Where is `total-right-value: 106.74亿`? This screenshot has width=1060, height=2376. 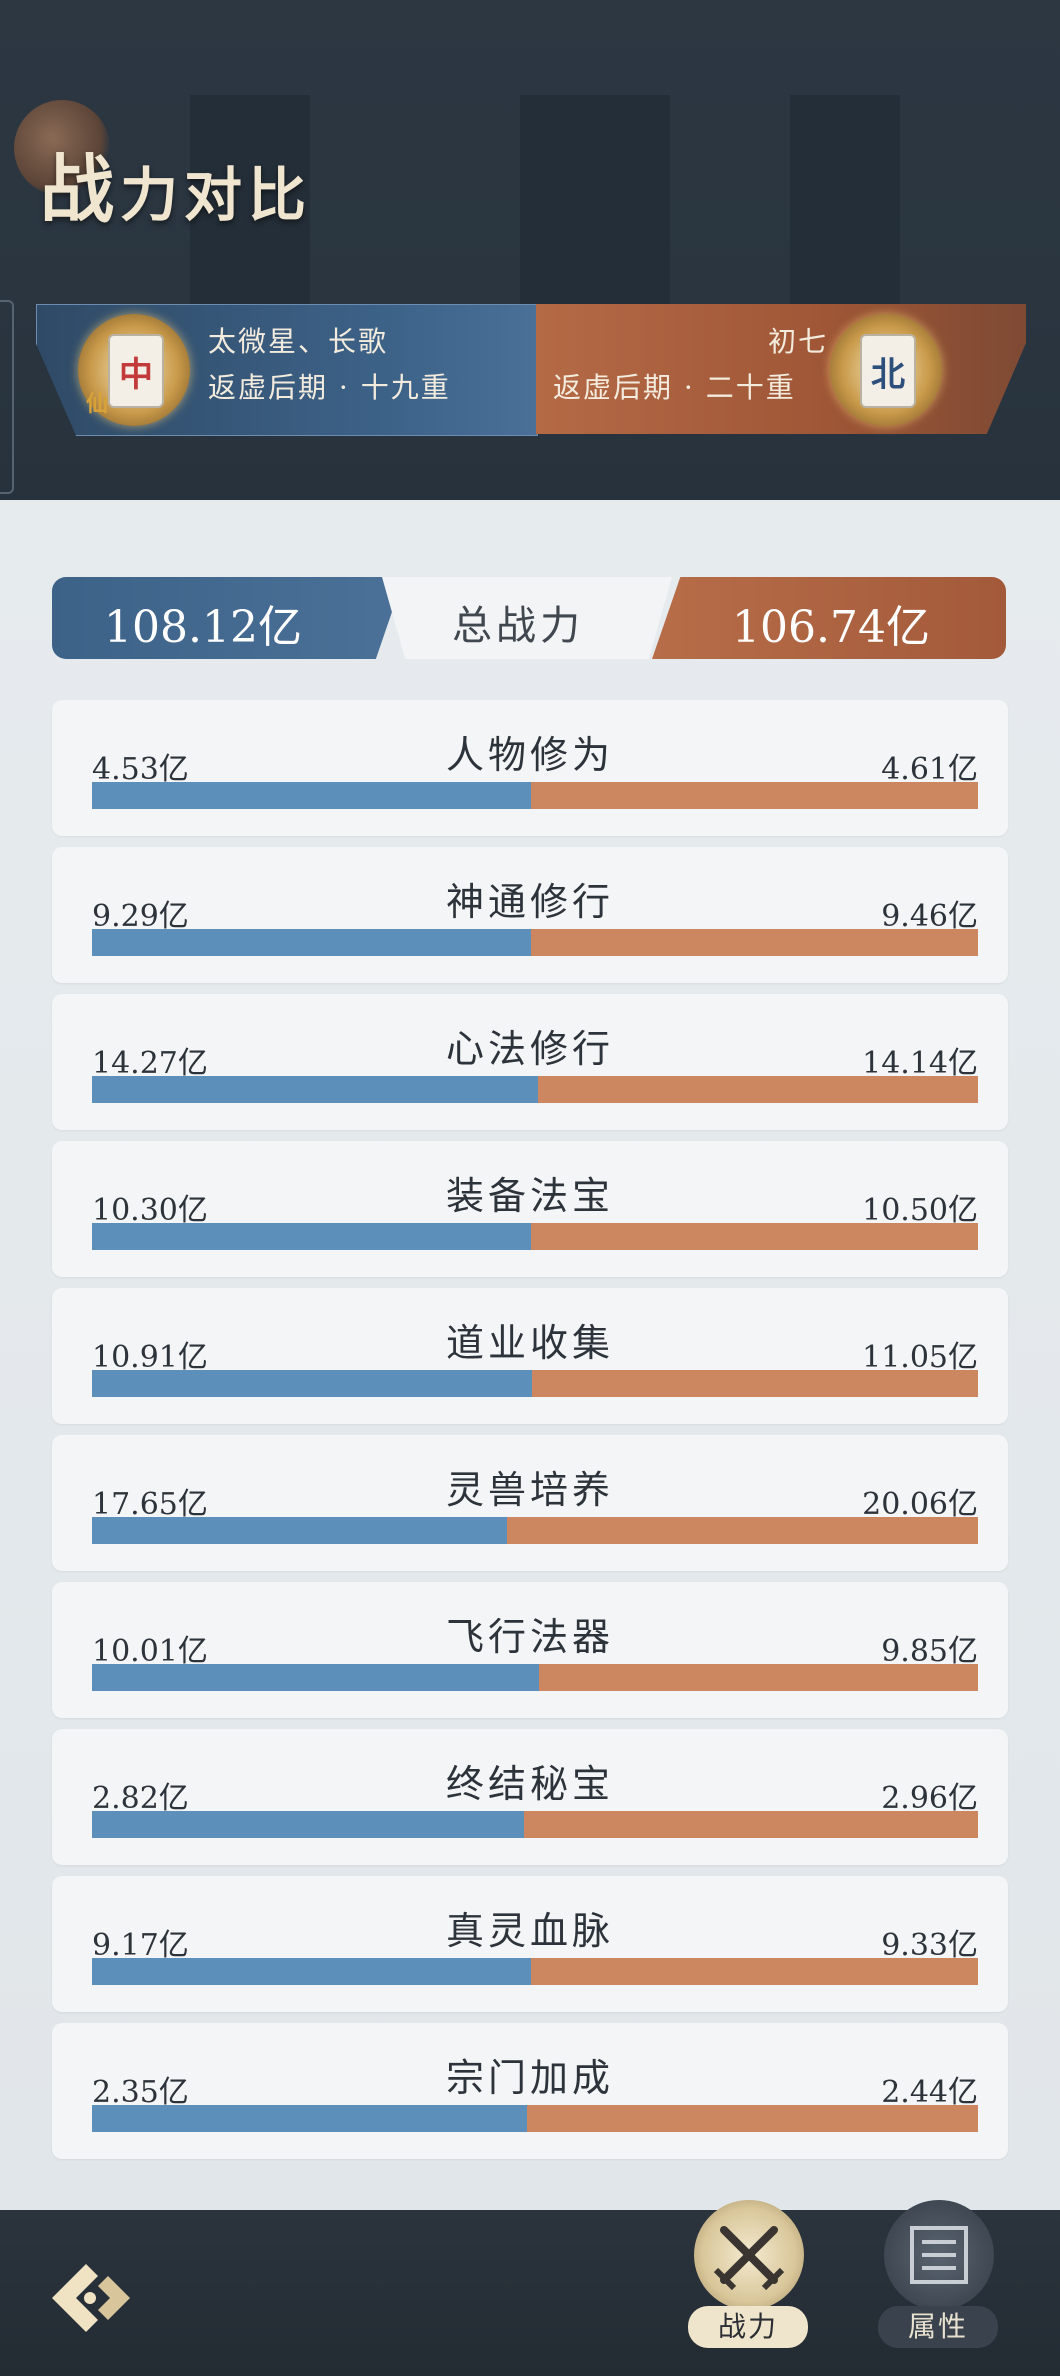
total-right-value: 106.74亿 is located at coordinates (831, 627).